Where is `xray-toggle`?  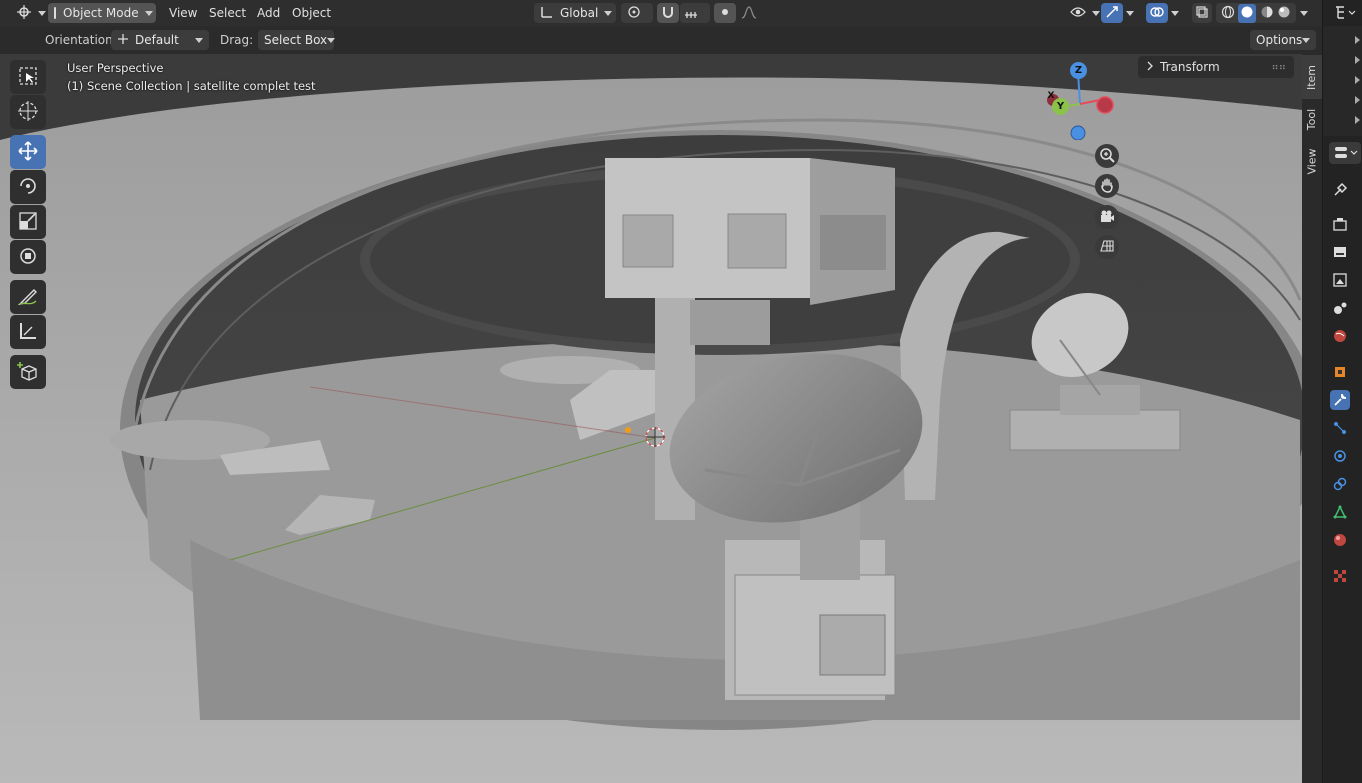
xray-toggle is located at coordinates (1202, 13).